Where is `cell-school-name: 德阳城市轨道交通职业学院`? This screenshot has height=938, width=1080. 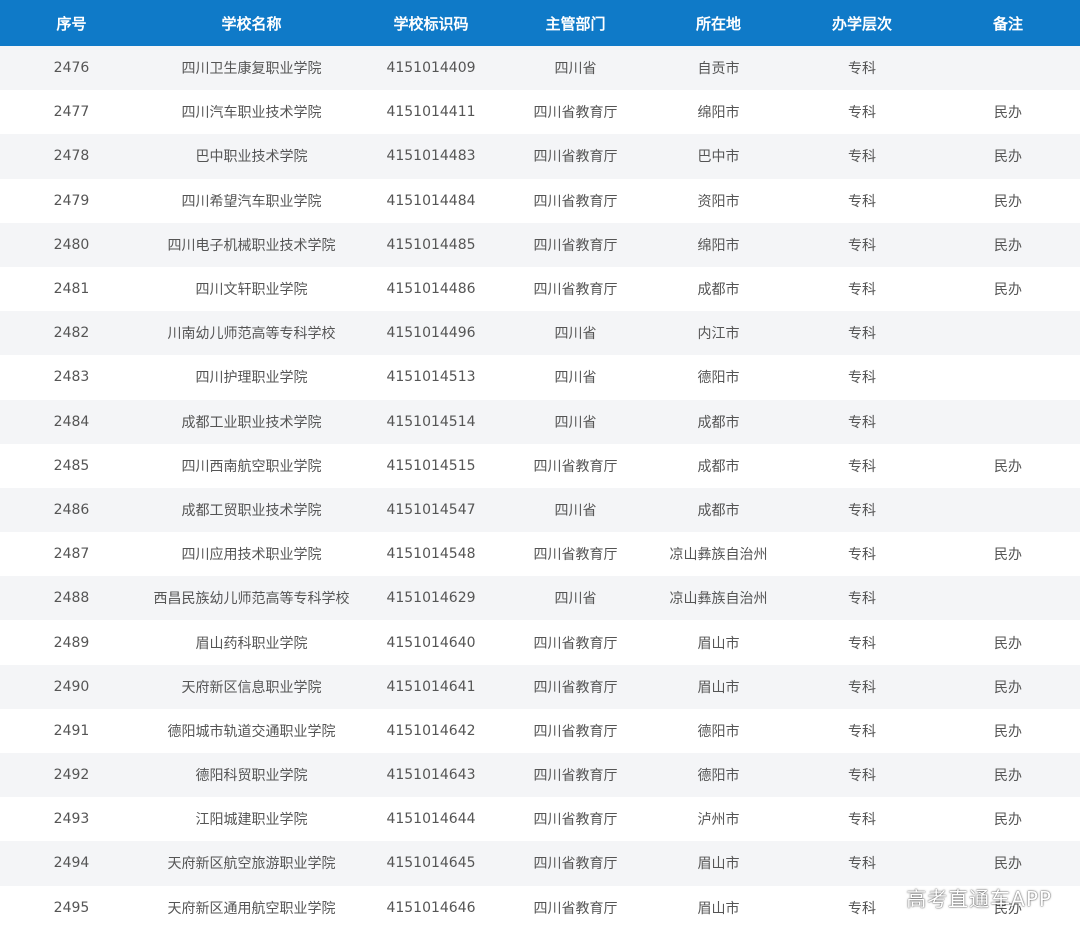
cell-school-name: 德阳城市轨道交通职业学院 is located at coordinates (251, 730).